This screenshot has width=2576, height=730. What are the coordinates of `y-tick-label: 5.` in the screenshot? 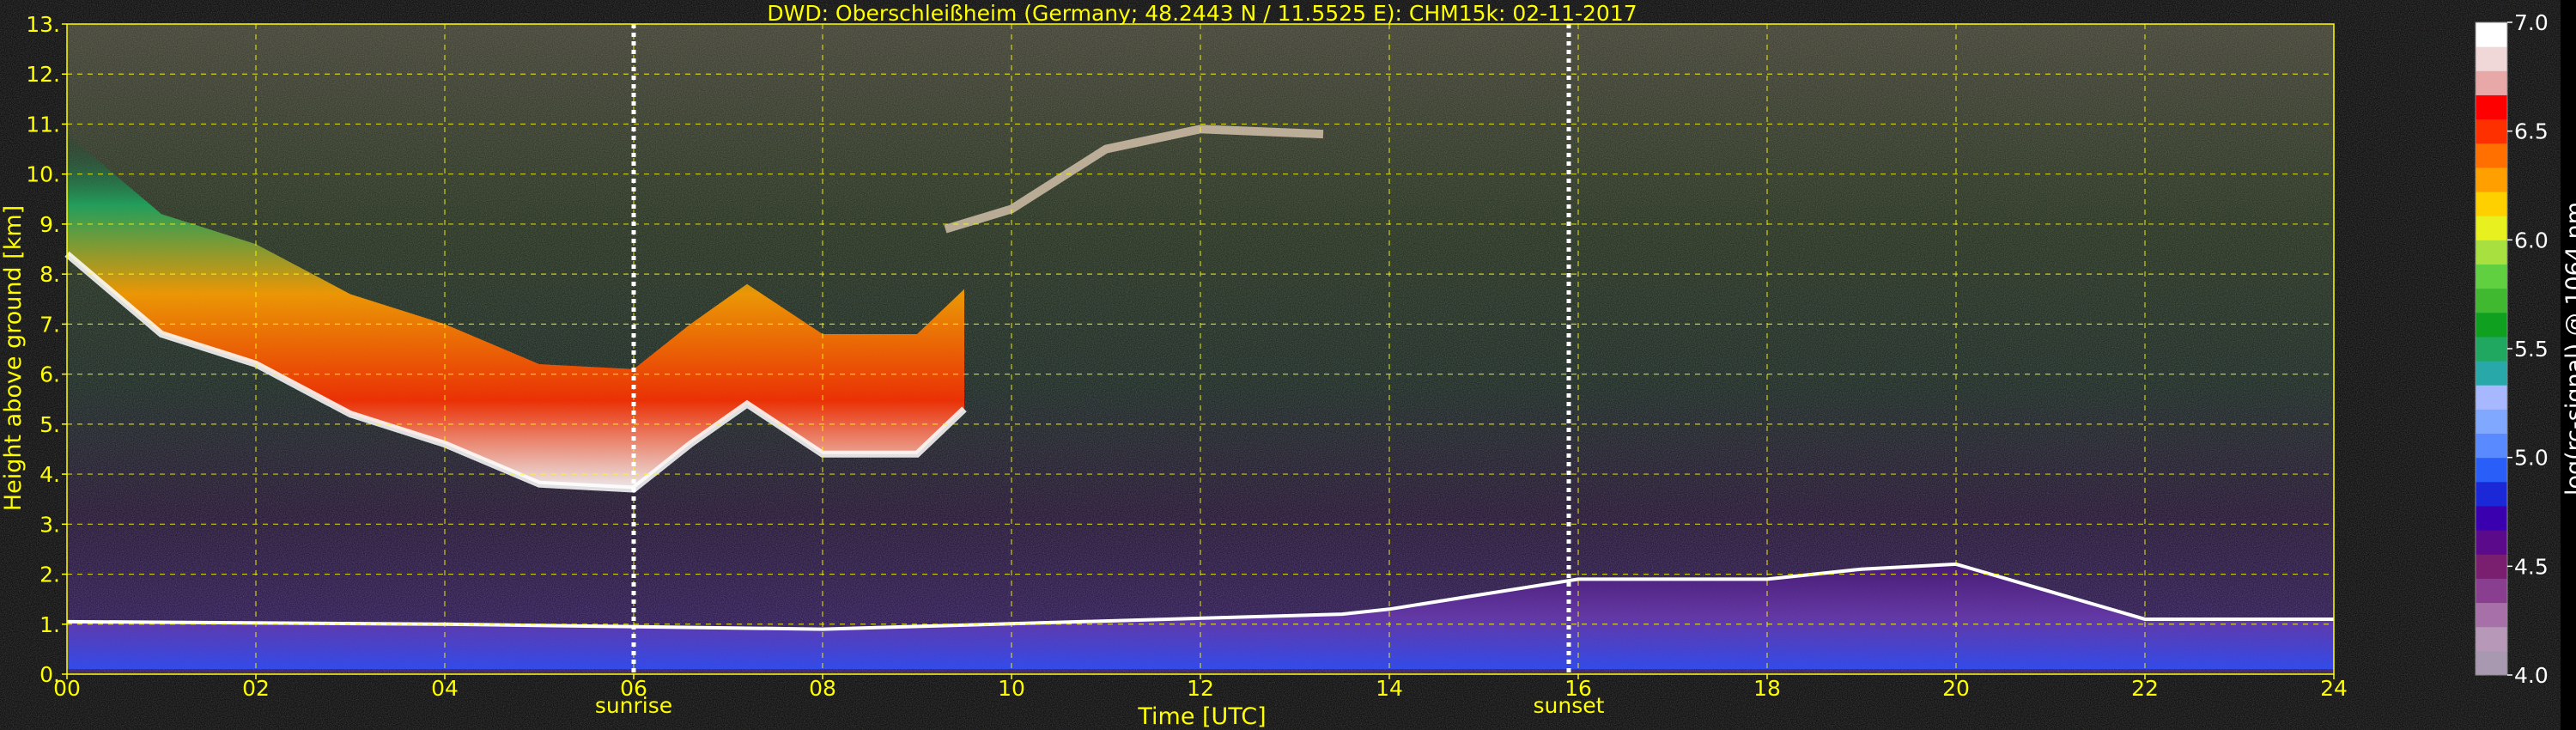 It's located at (49, 424).